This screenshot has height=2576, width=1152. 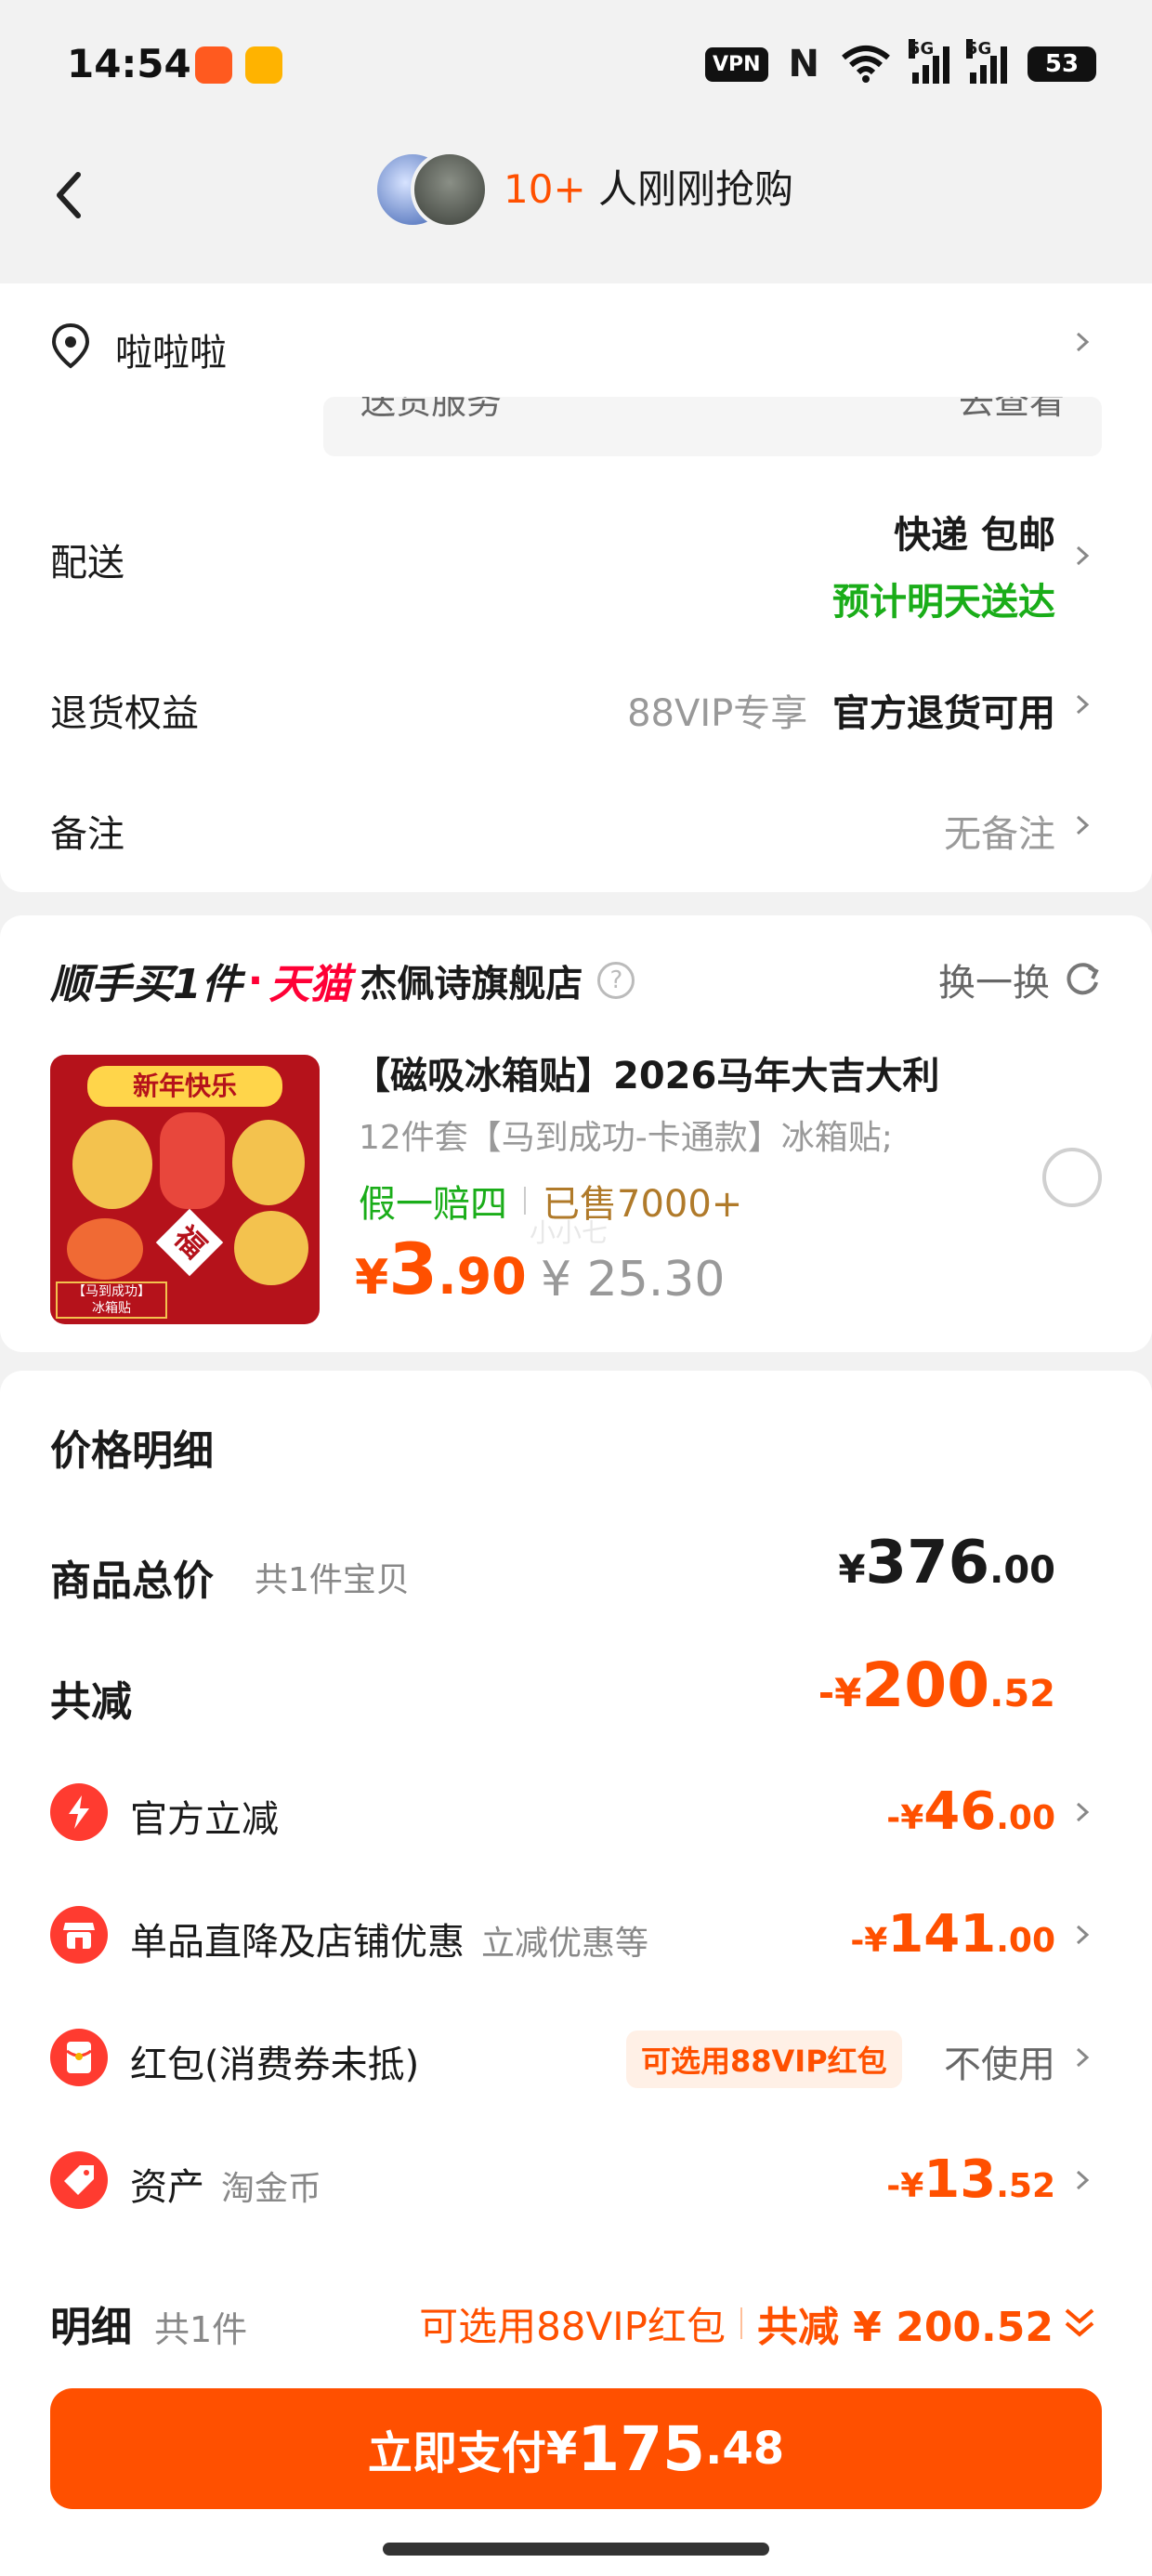 I want to click on help-icon: ?, so click(x=616, y=980).